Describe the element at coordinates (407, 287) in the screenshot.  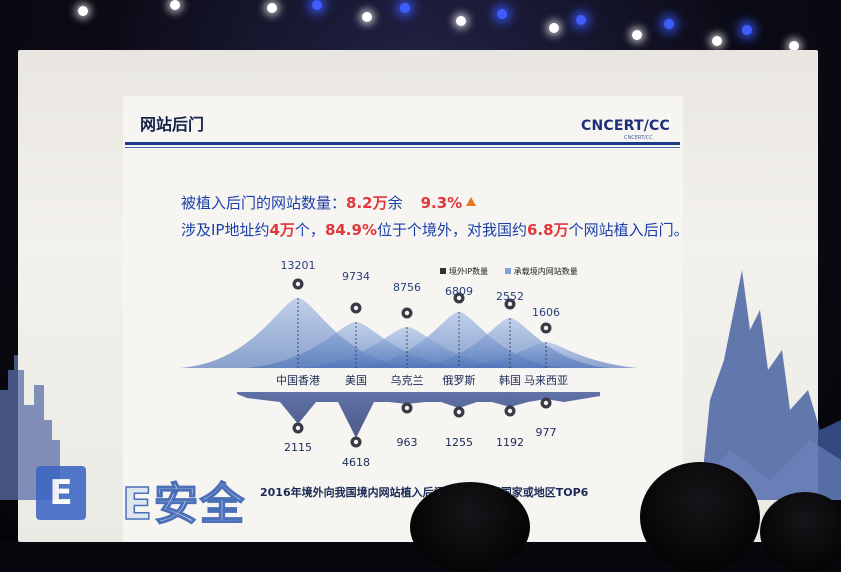
I see `site-count-label: 8756` at that location.